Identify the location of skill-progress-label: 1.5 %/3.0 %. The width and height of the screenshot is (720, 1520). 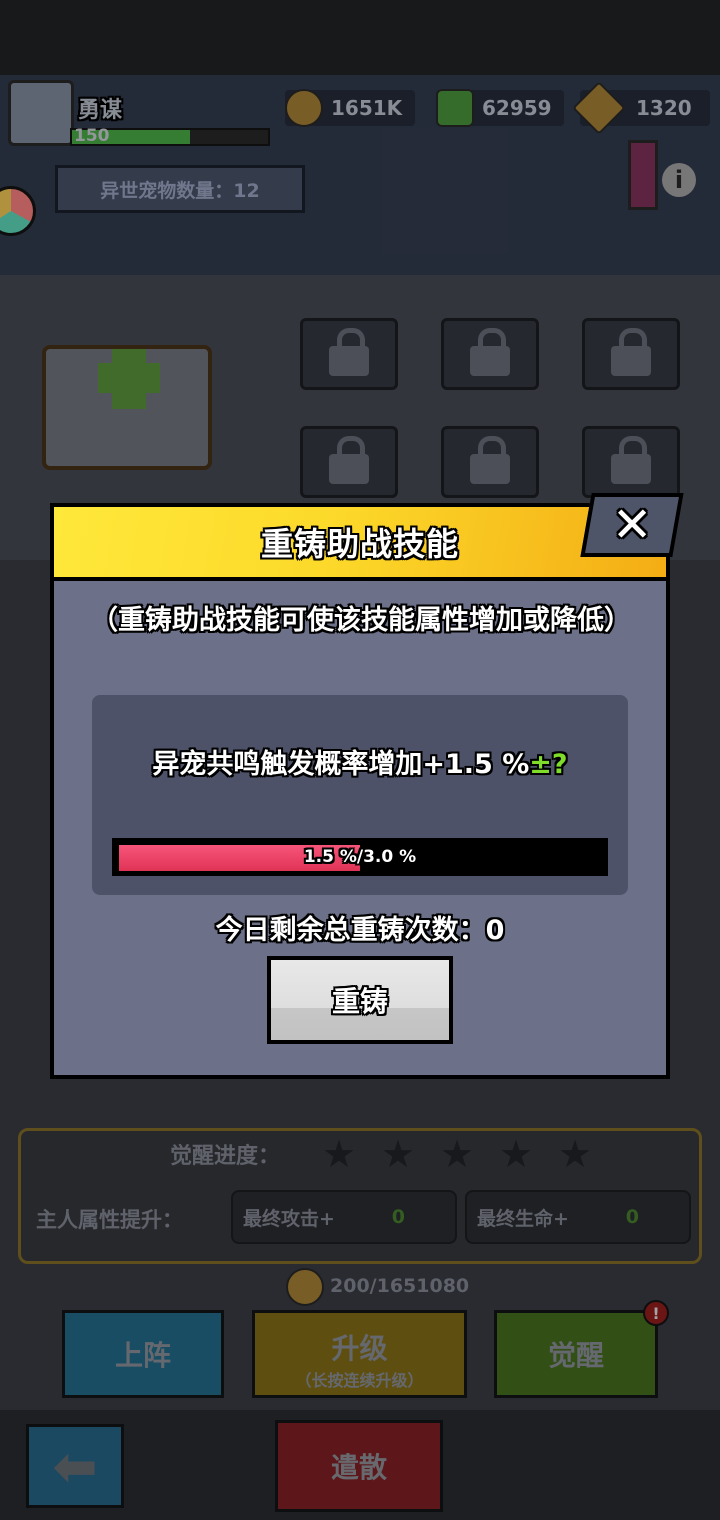
(360, 857).